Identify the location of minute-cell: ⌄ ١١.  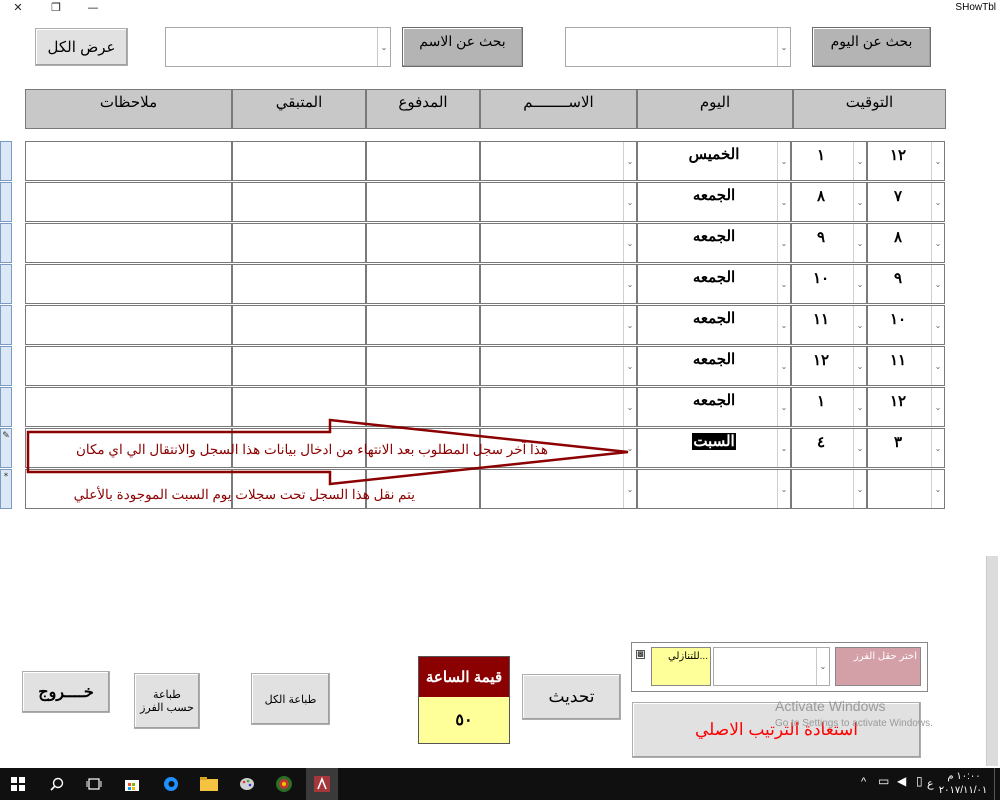
(829, 325).